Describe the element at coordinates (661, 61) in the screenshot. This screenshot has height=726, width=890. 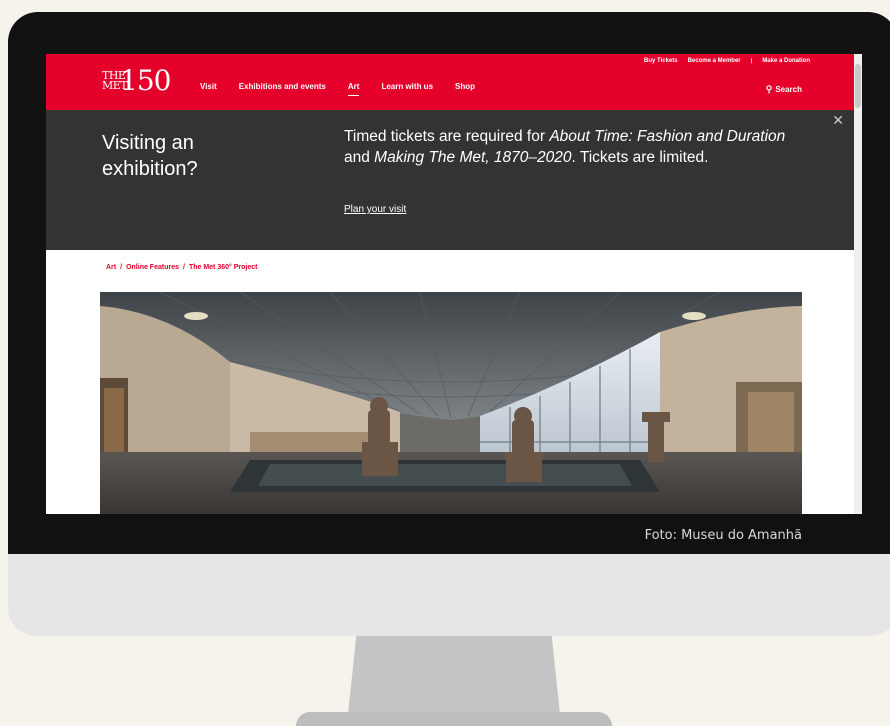
I see `buy-tickets-link: Buy Tickets` at that location.